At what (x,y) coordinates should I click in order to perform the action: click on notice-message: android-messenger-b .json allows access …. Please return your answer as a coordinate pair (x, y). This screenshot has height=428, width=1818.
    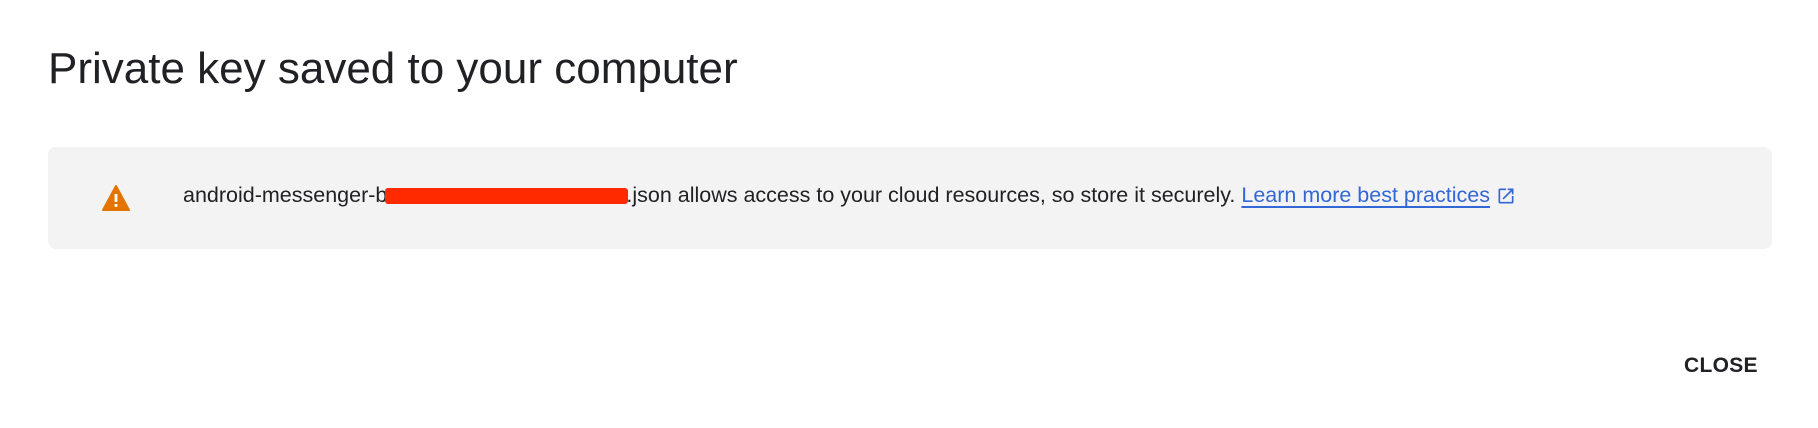
    Looking at the image, I should click on (849, 195).